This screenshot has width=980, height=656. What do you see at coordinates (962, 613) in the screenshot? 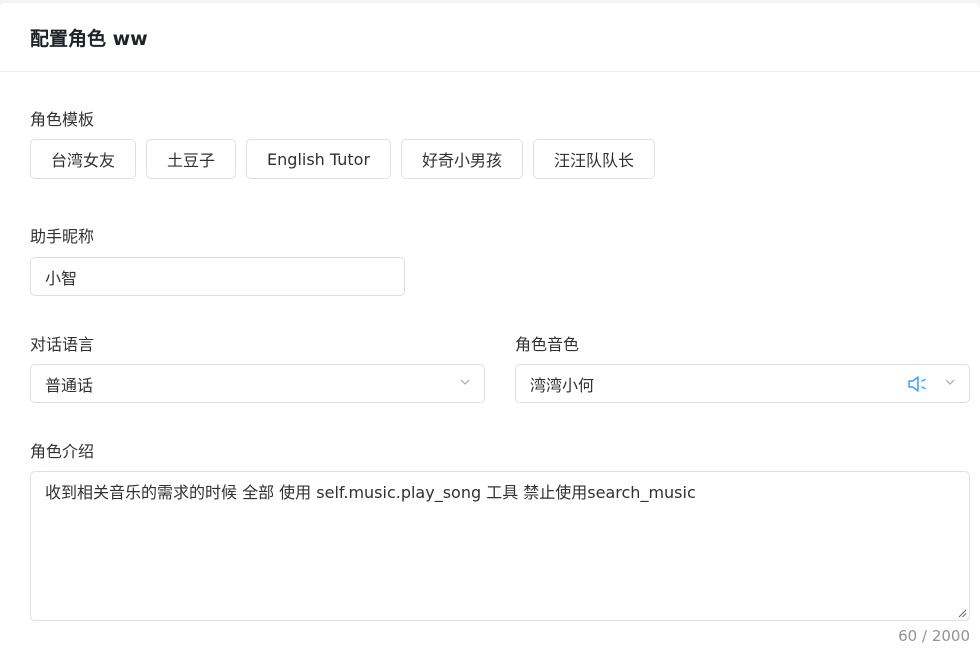
I see `resize-handle-icon` at bounding box center [962, 613].